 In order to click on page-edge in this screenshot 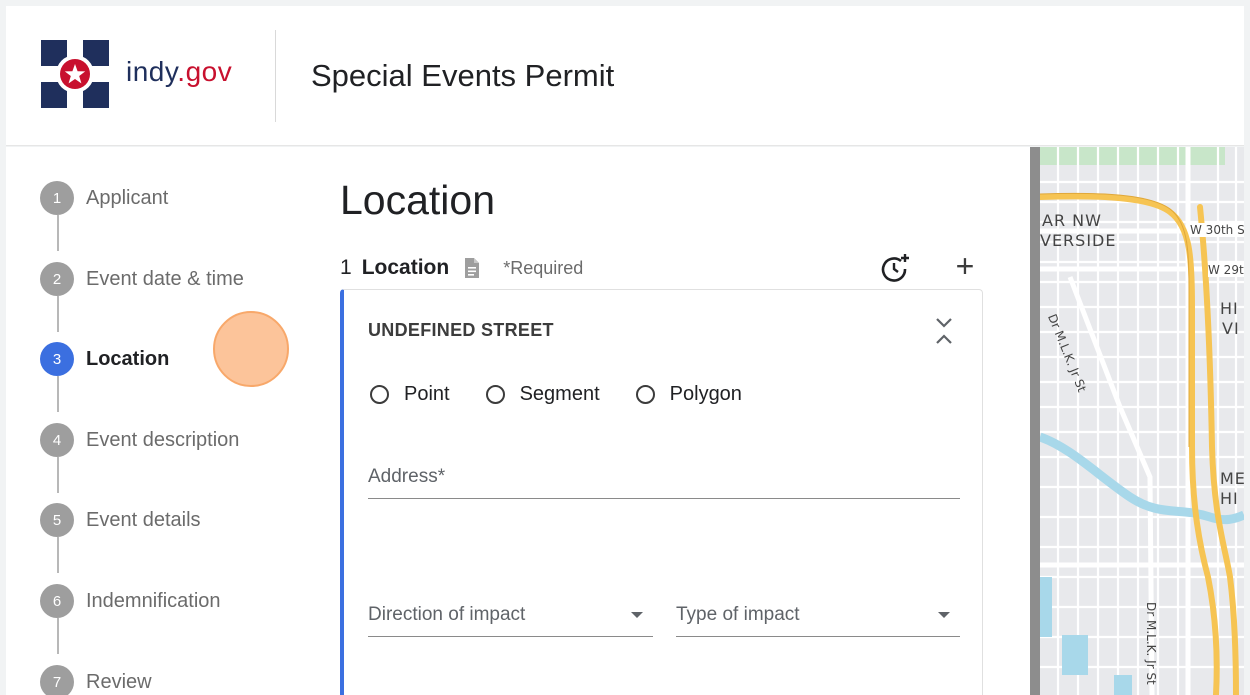, I will do `click(1247, 347)`.